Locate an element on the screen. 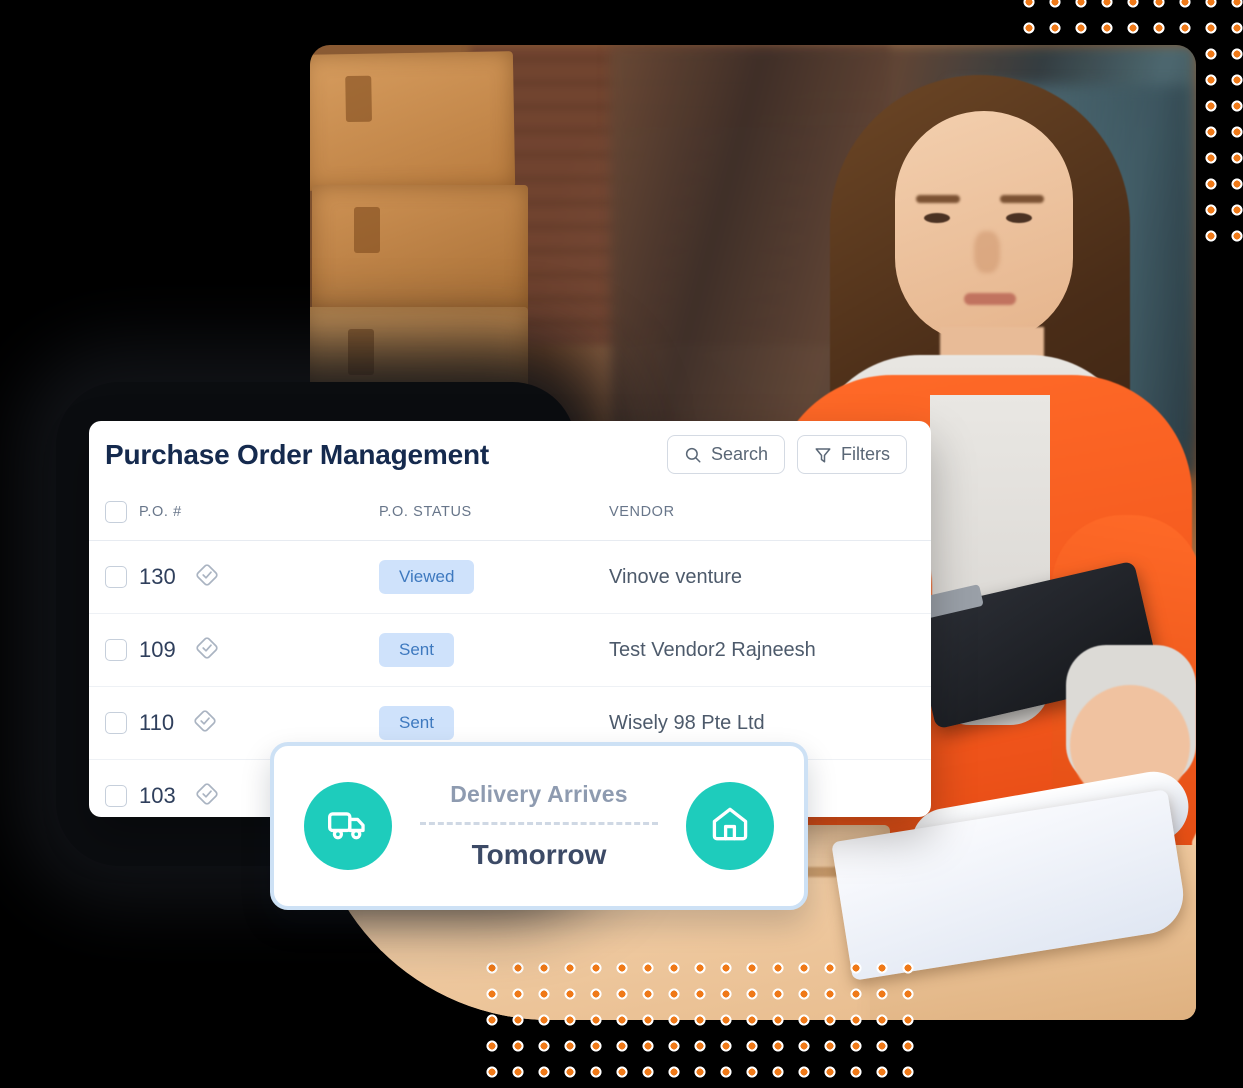 This screenshot has height=1088, width=1243. status-badge: Viewed is located at coordinates (427, 577).